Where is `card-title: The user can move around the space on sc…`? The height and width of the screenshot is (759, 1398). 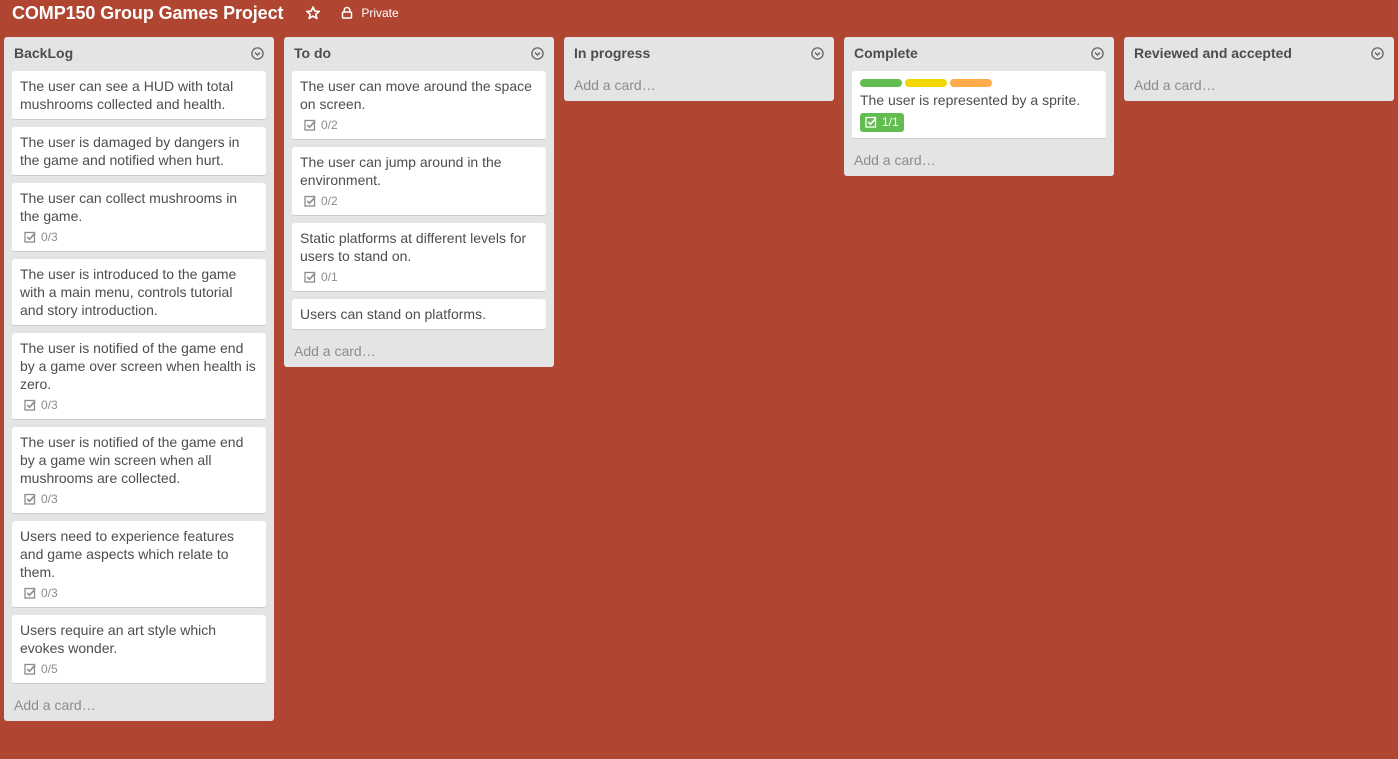 card-title: The user can move around the space on sc… is located at coordinates (416, 95).